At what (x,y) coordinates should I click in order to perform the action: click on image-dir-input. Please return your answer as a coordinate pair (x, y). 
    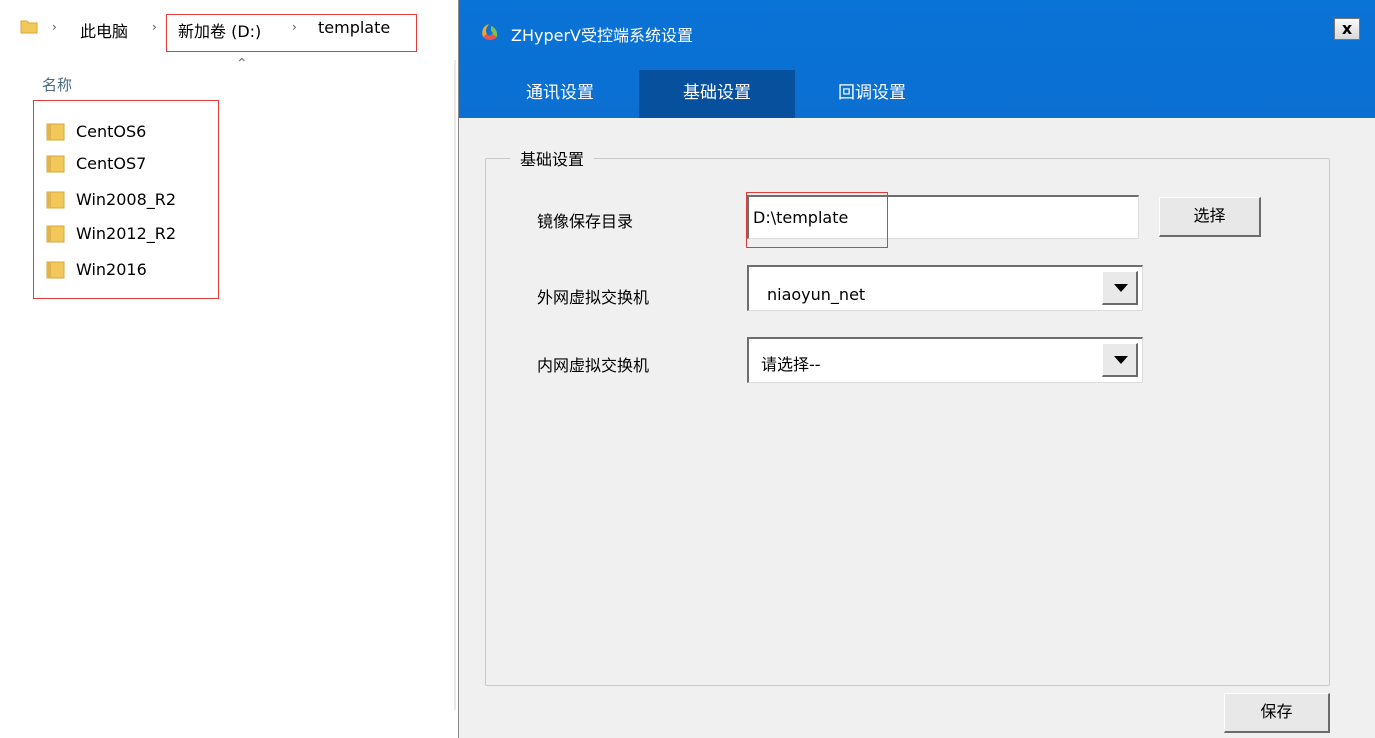
    Looking at the image, I should click on (943, 217).